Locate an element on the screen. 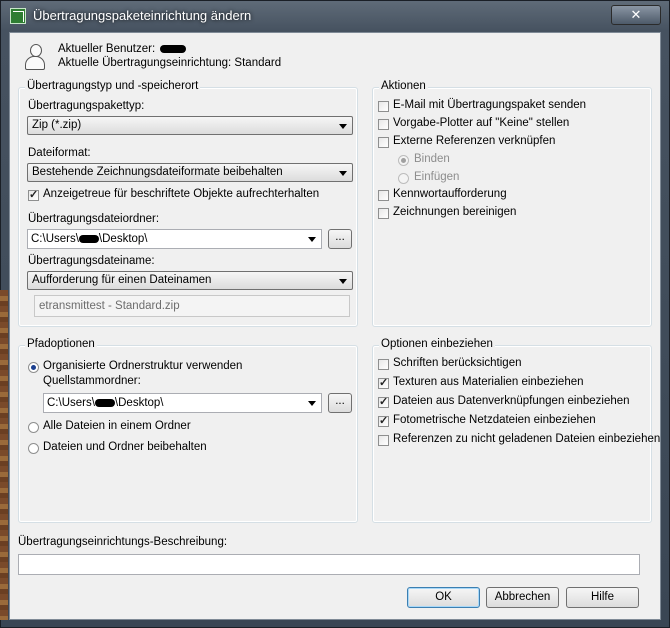 This screenshot has height=628, width=670. plotter-none-label: Vorgabe-Plotter auf "Keine" stellen is located at coordinates (481, 123).